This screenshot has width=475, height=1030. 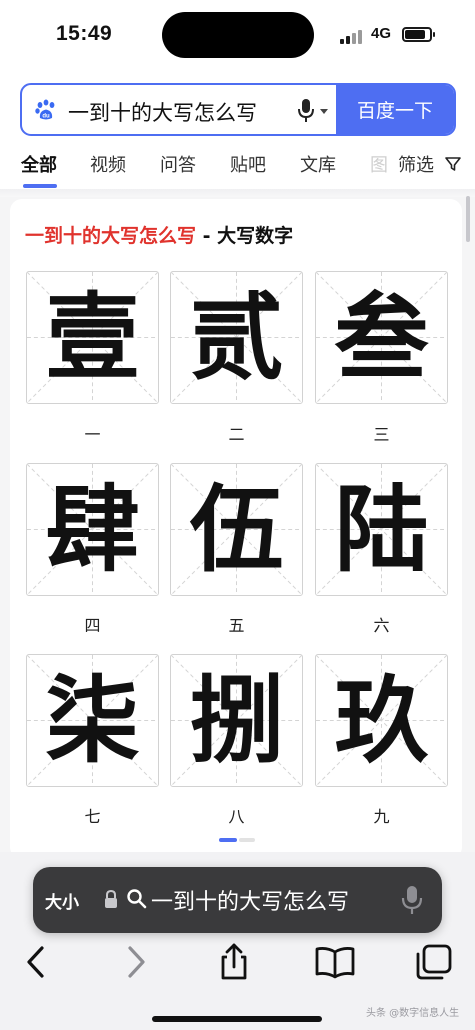 I want to click on uppercase-numeral: 叁, so click(x=381, y=337).